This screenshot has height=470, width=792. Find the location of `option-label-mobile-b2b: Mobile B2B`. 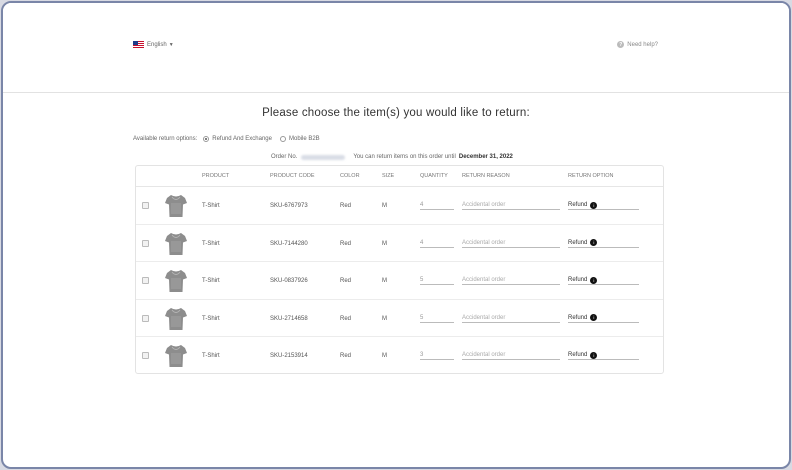

option-label-mobile-b2b: Mobile B2B is located at coordinates (304, 139).